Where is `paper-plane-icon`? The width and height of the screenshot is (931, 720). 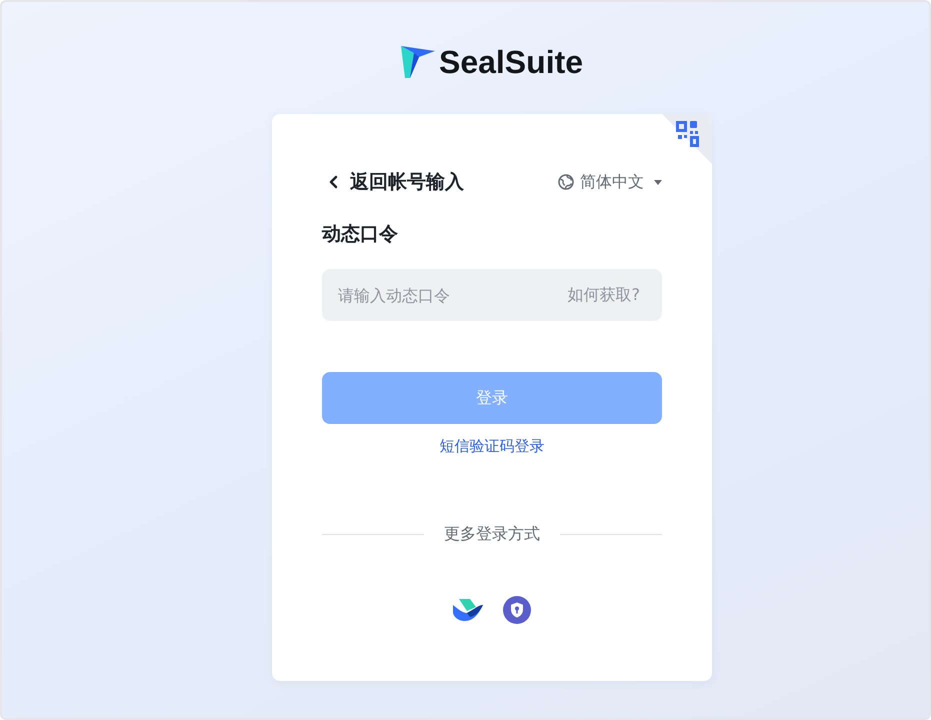
paper-plane-icon is located at coordinates (417, 62).